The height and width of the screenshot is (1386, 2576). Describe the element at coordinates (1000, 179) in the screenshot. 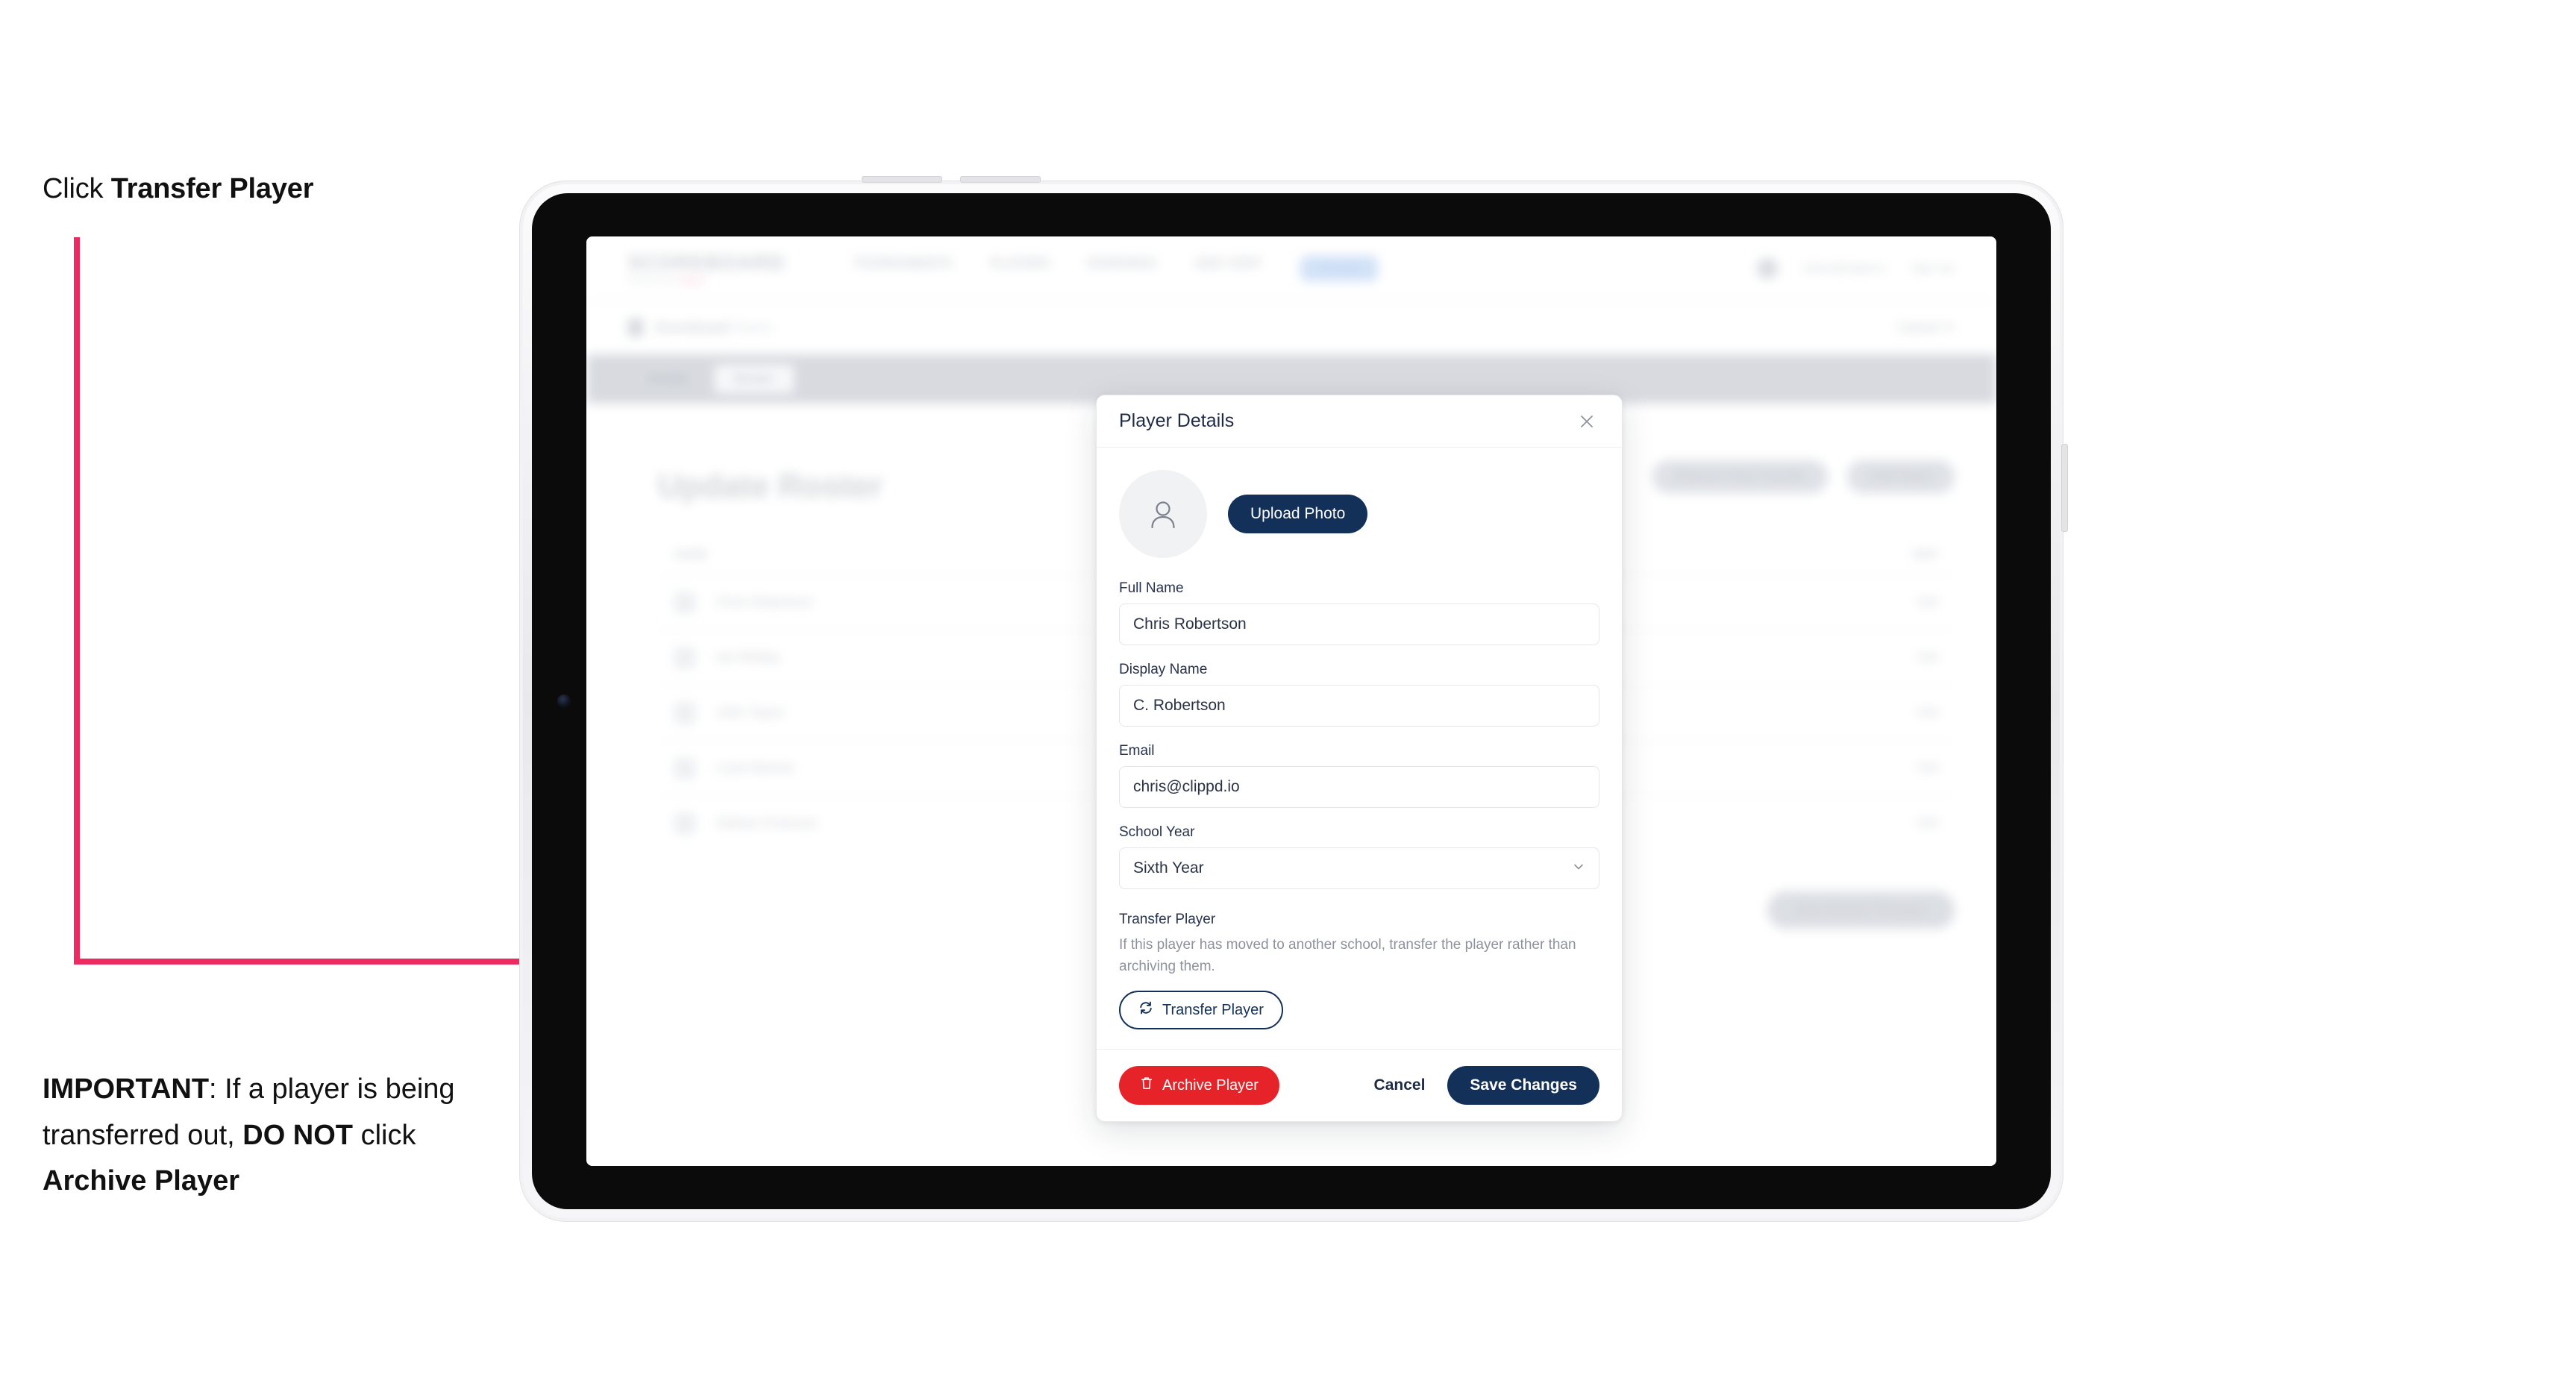

I see `volume-down-button` at that location.